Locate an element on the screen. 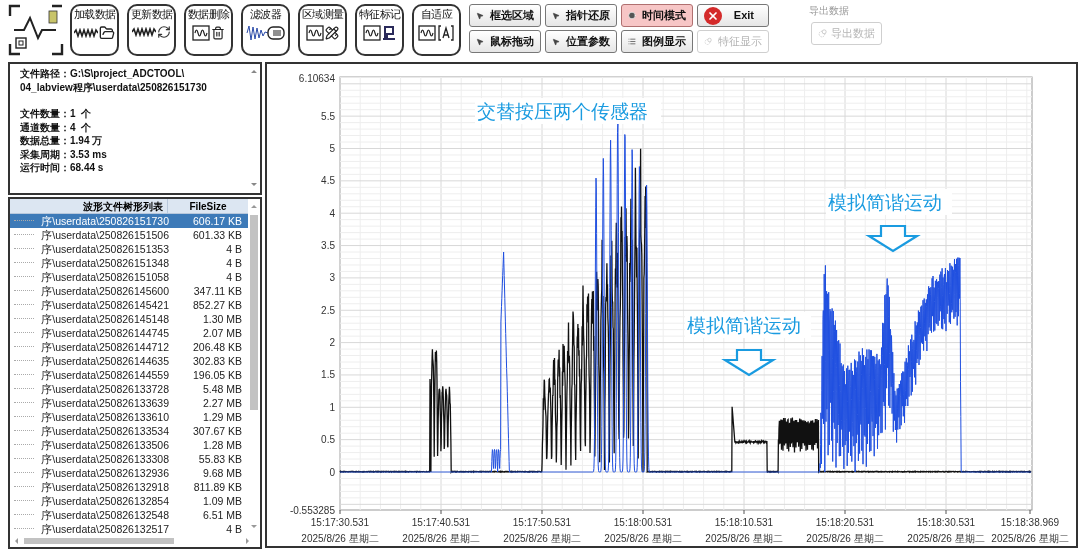 This screenshot has width=1080, height=554. file-size-cell-text: 1.30 MB is located at coordinates (222, 319).